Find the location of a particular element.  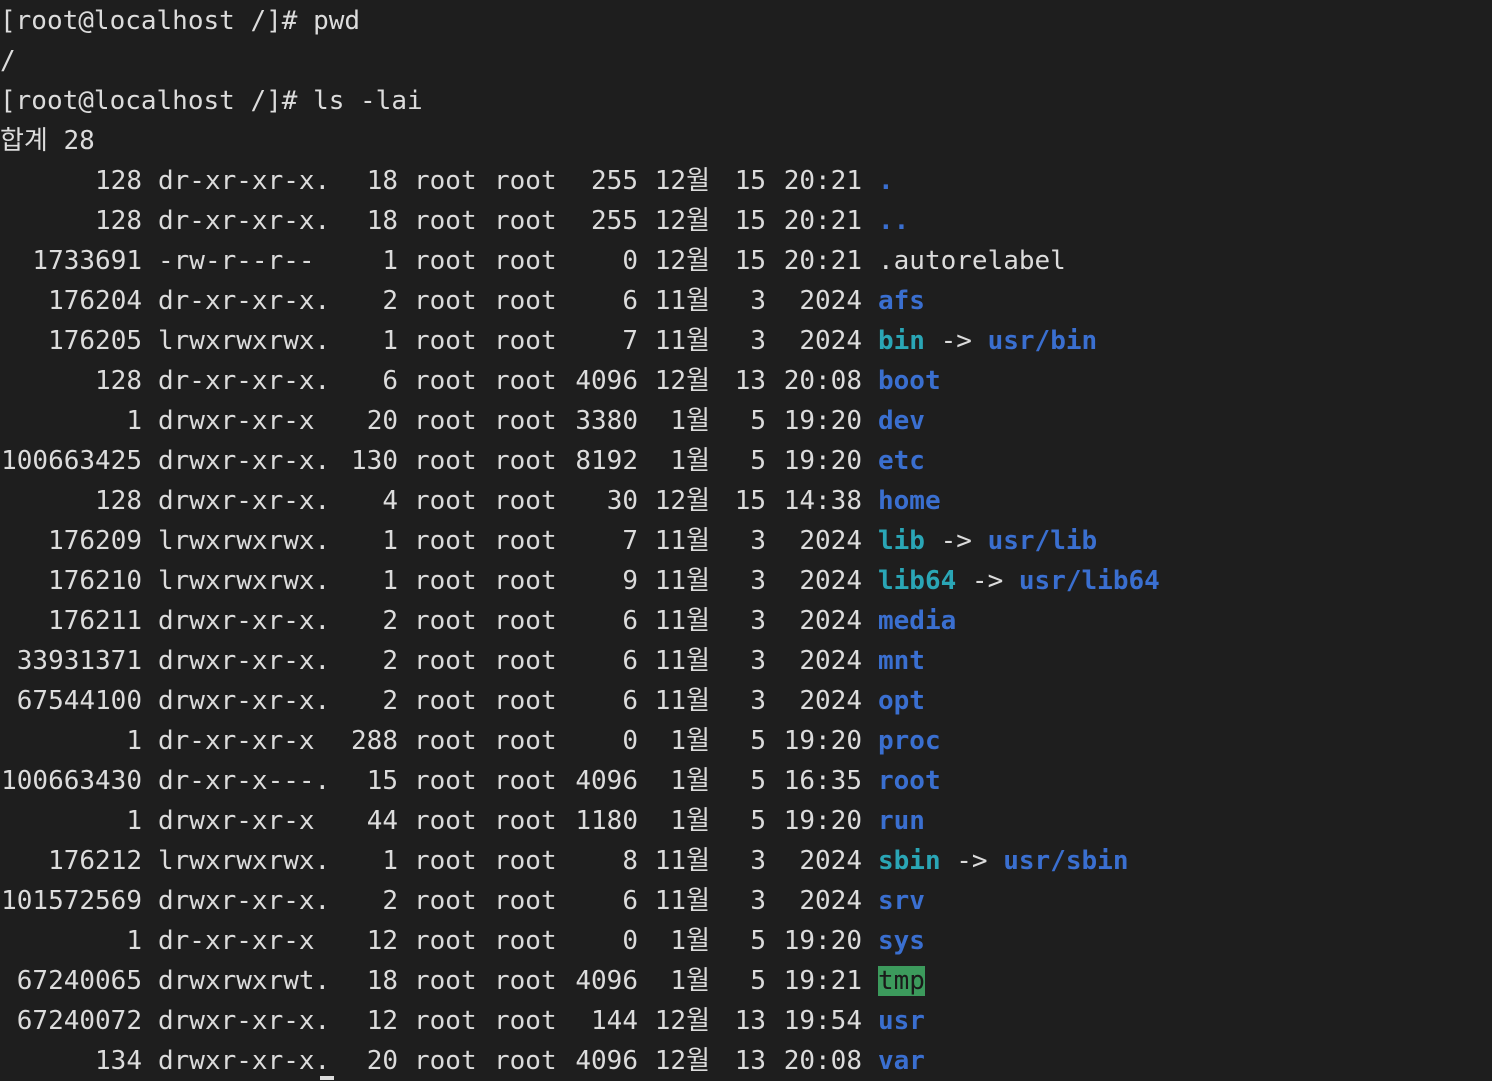

listing-links: 20 is located at coordinates (382, 1061).